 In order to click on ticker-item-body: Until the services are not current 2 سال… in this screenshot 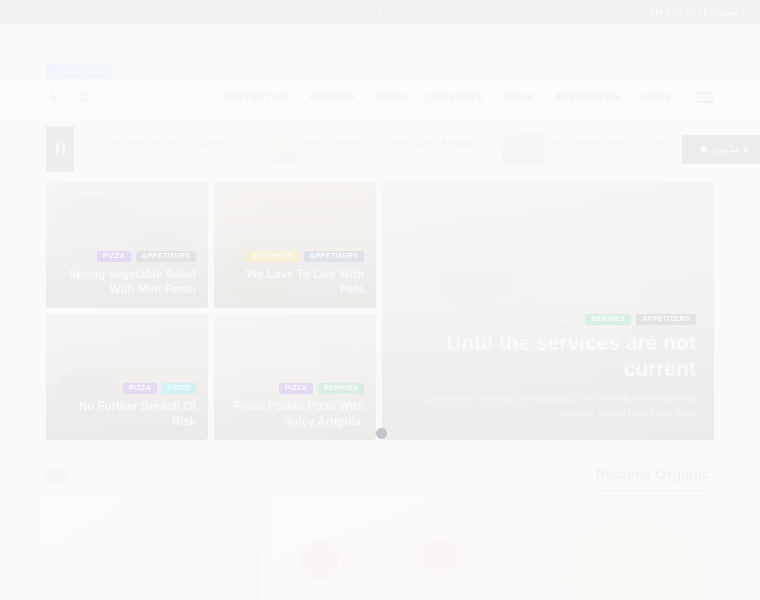, I will do `click(158, 149)`.